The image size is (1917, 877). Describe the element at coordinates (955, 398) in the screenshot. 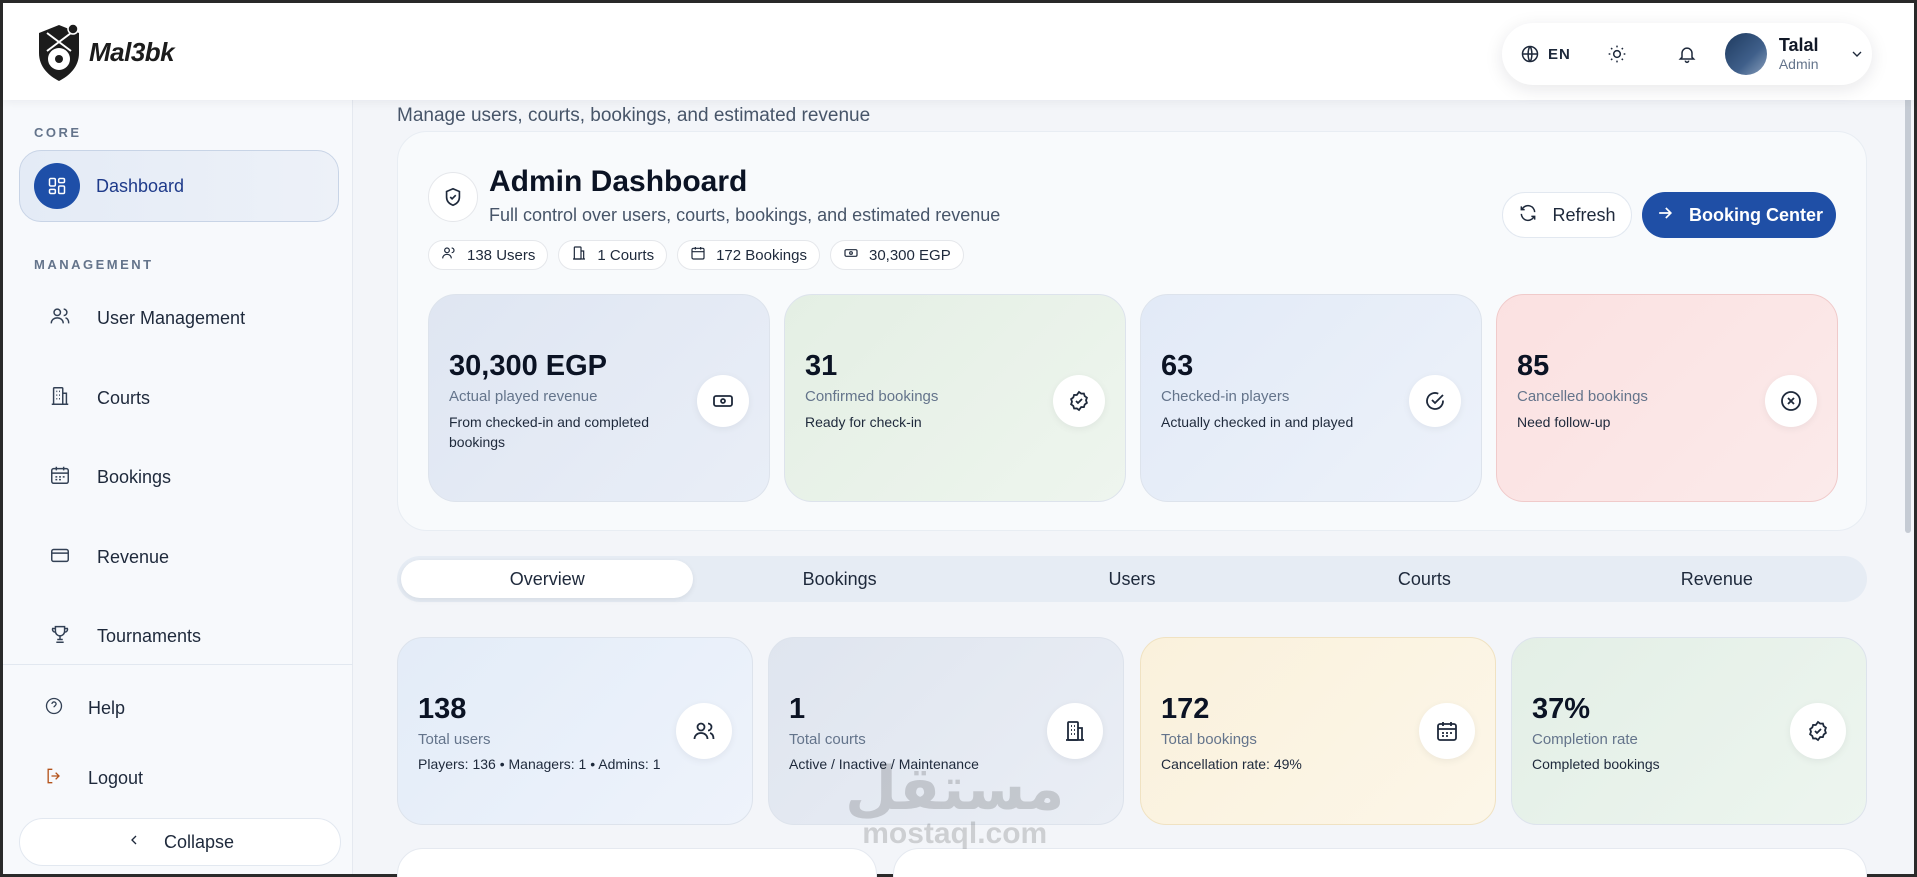

I see `stat-card-confirmed: 31 Confirmed bookings Ready for check-in` at that location.